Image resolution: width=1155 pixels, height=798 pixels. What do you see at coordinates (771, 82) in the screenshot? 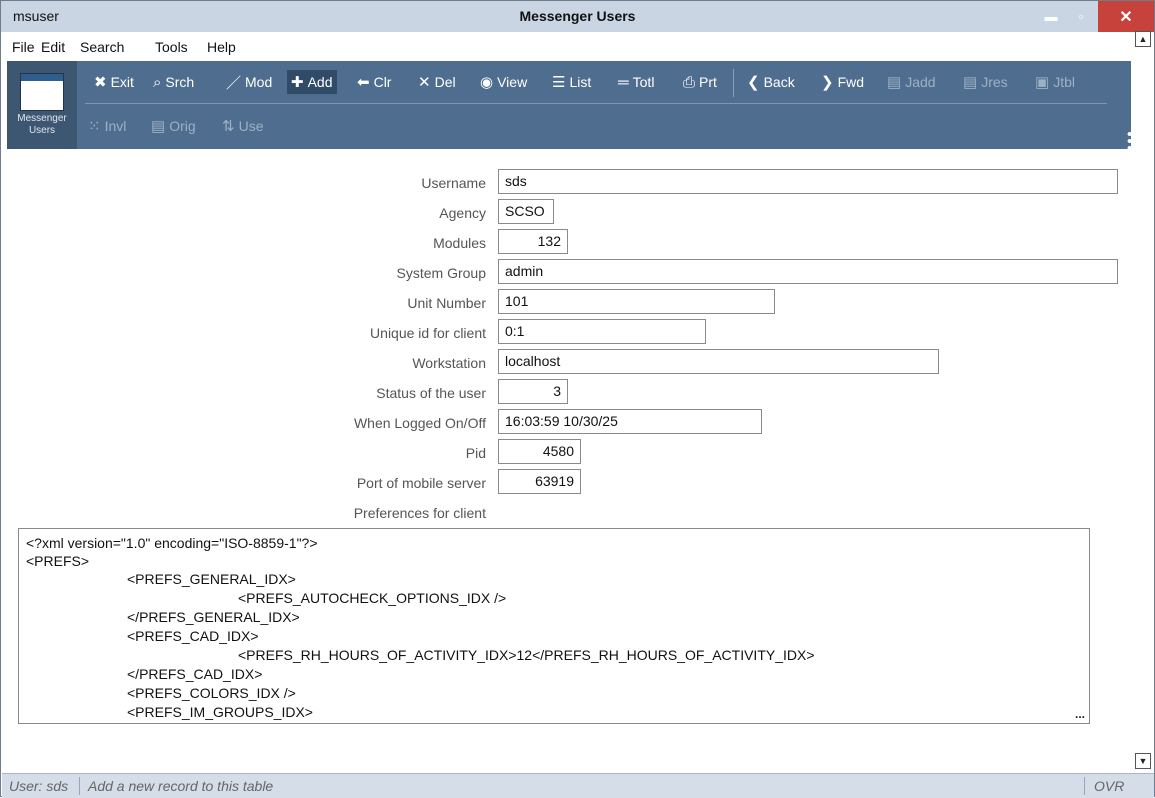
I see `back-button: ❮ Back` at bounding box center [771, 82].